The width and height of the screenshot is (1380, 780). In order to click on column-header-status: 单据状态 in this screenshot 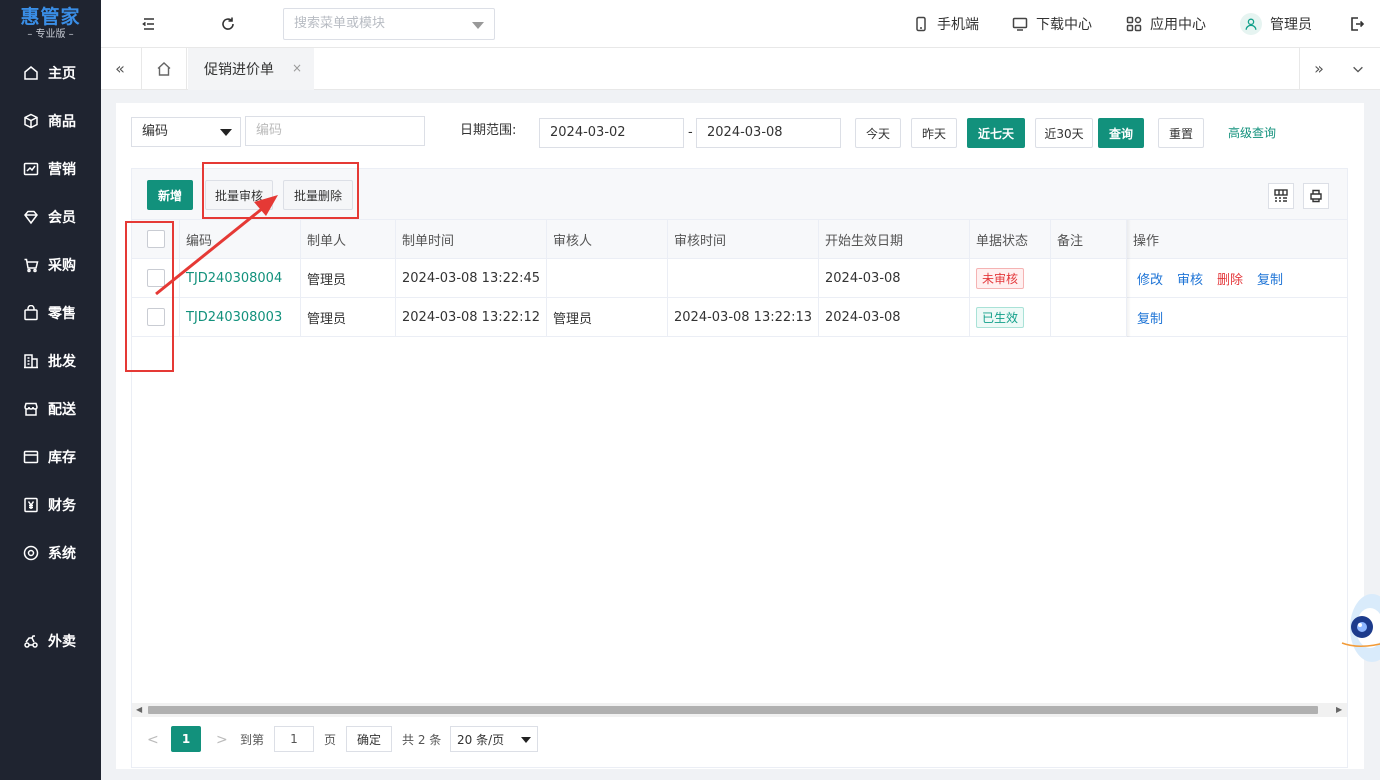, I will do `click(1010, 239)`.